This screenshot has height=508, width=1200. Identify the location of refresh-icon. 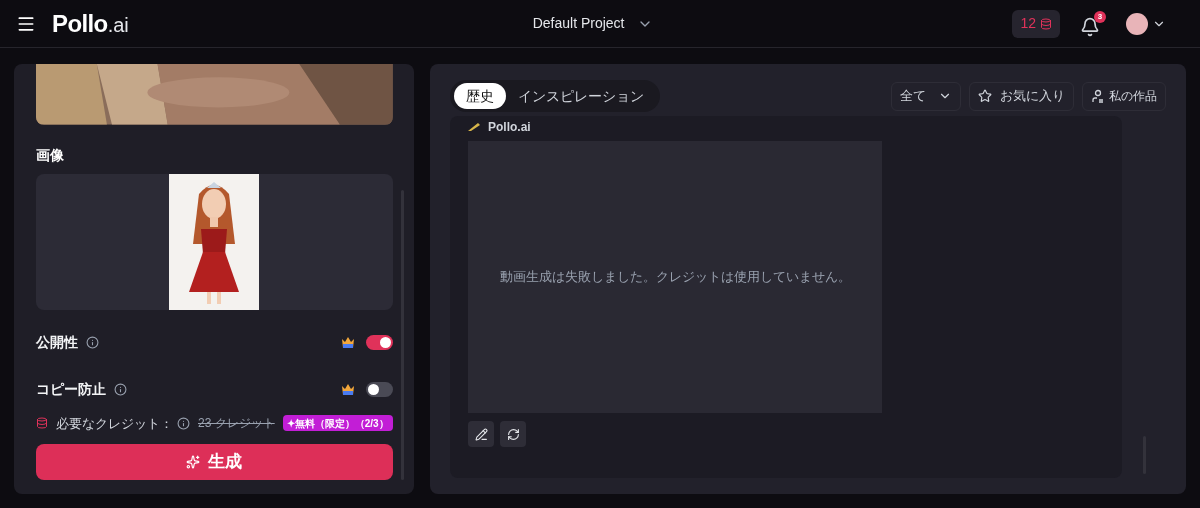
(513, 434).